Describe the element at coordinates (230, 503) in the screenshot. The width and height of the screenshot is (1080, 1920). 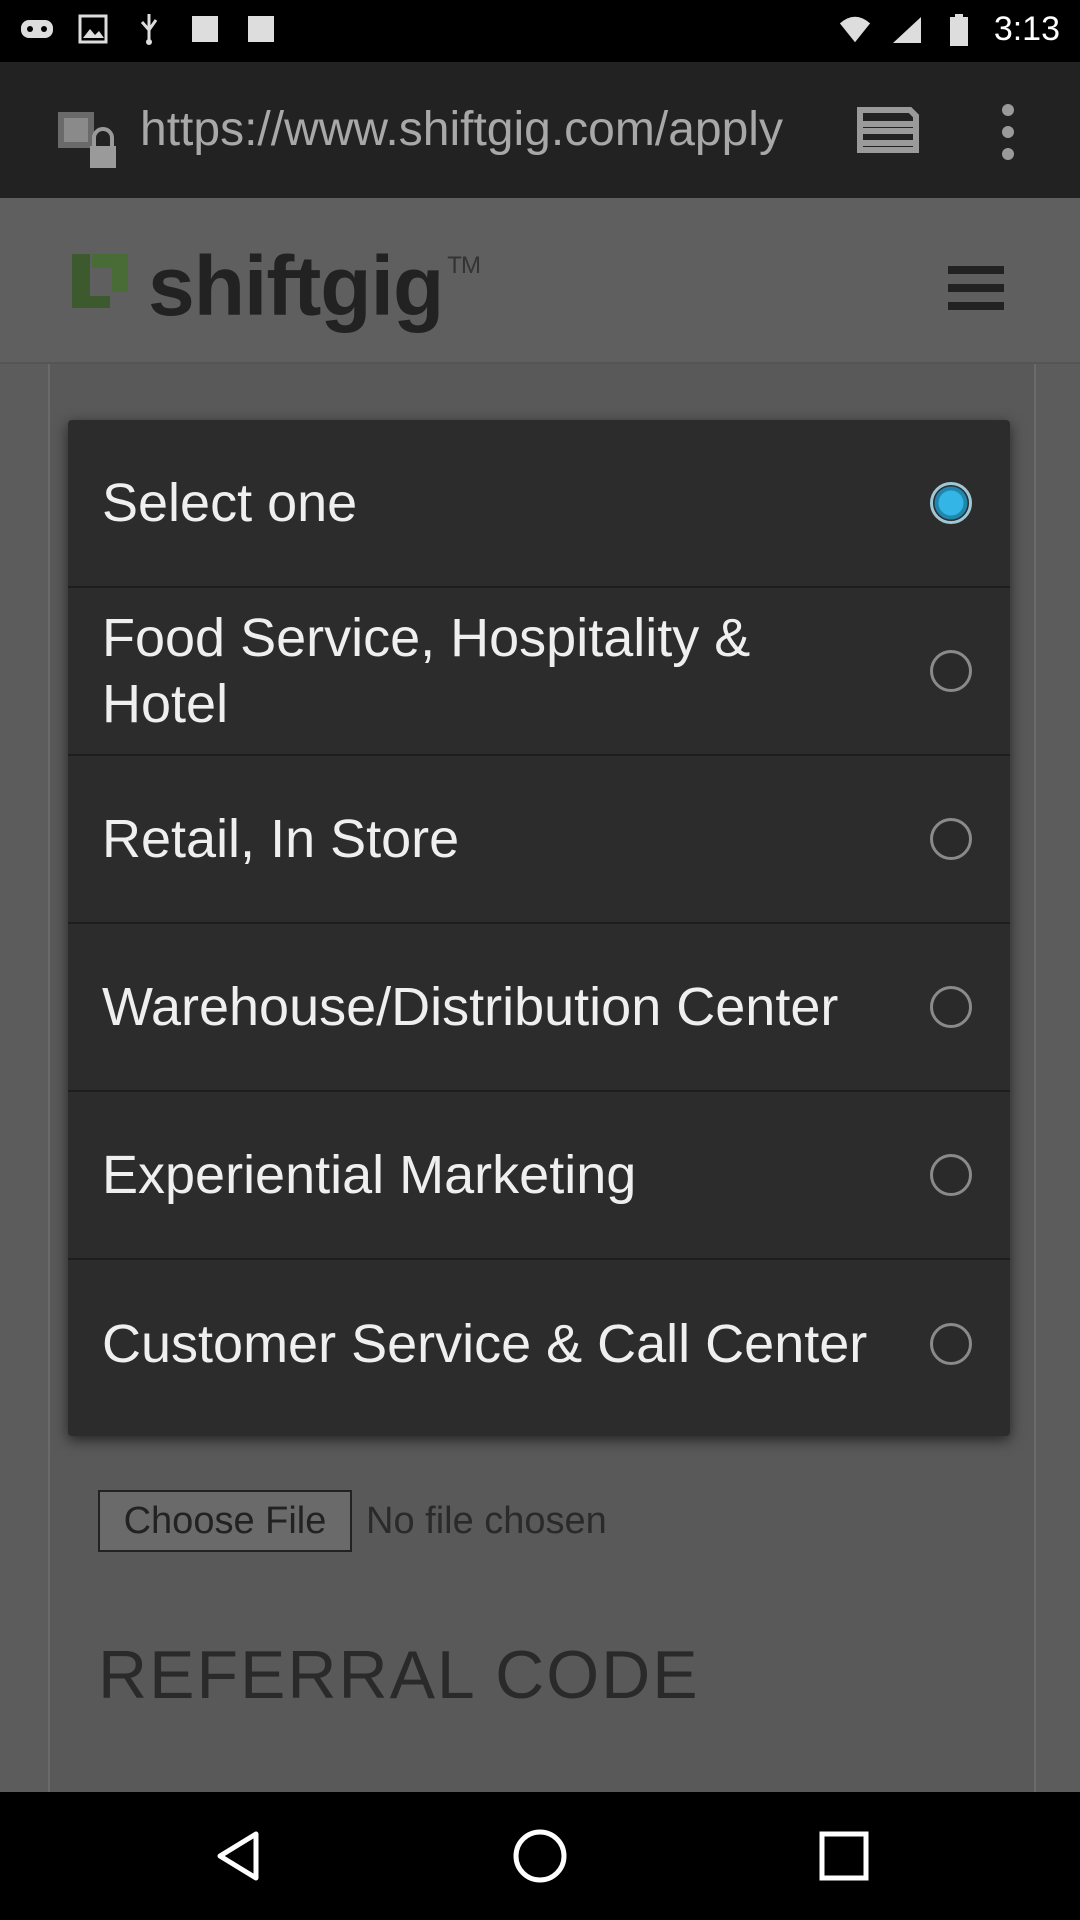
I see `option-label: Select one` at that location.